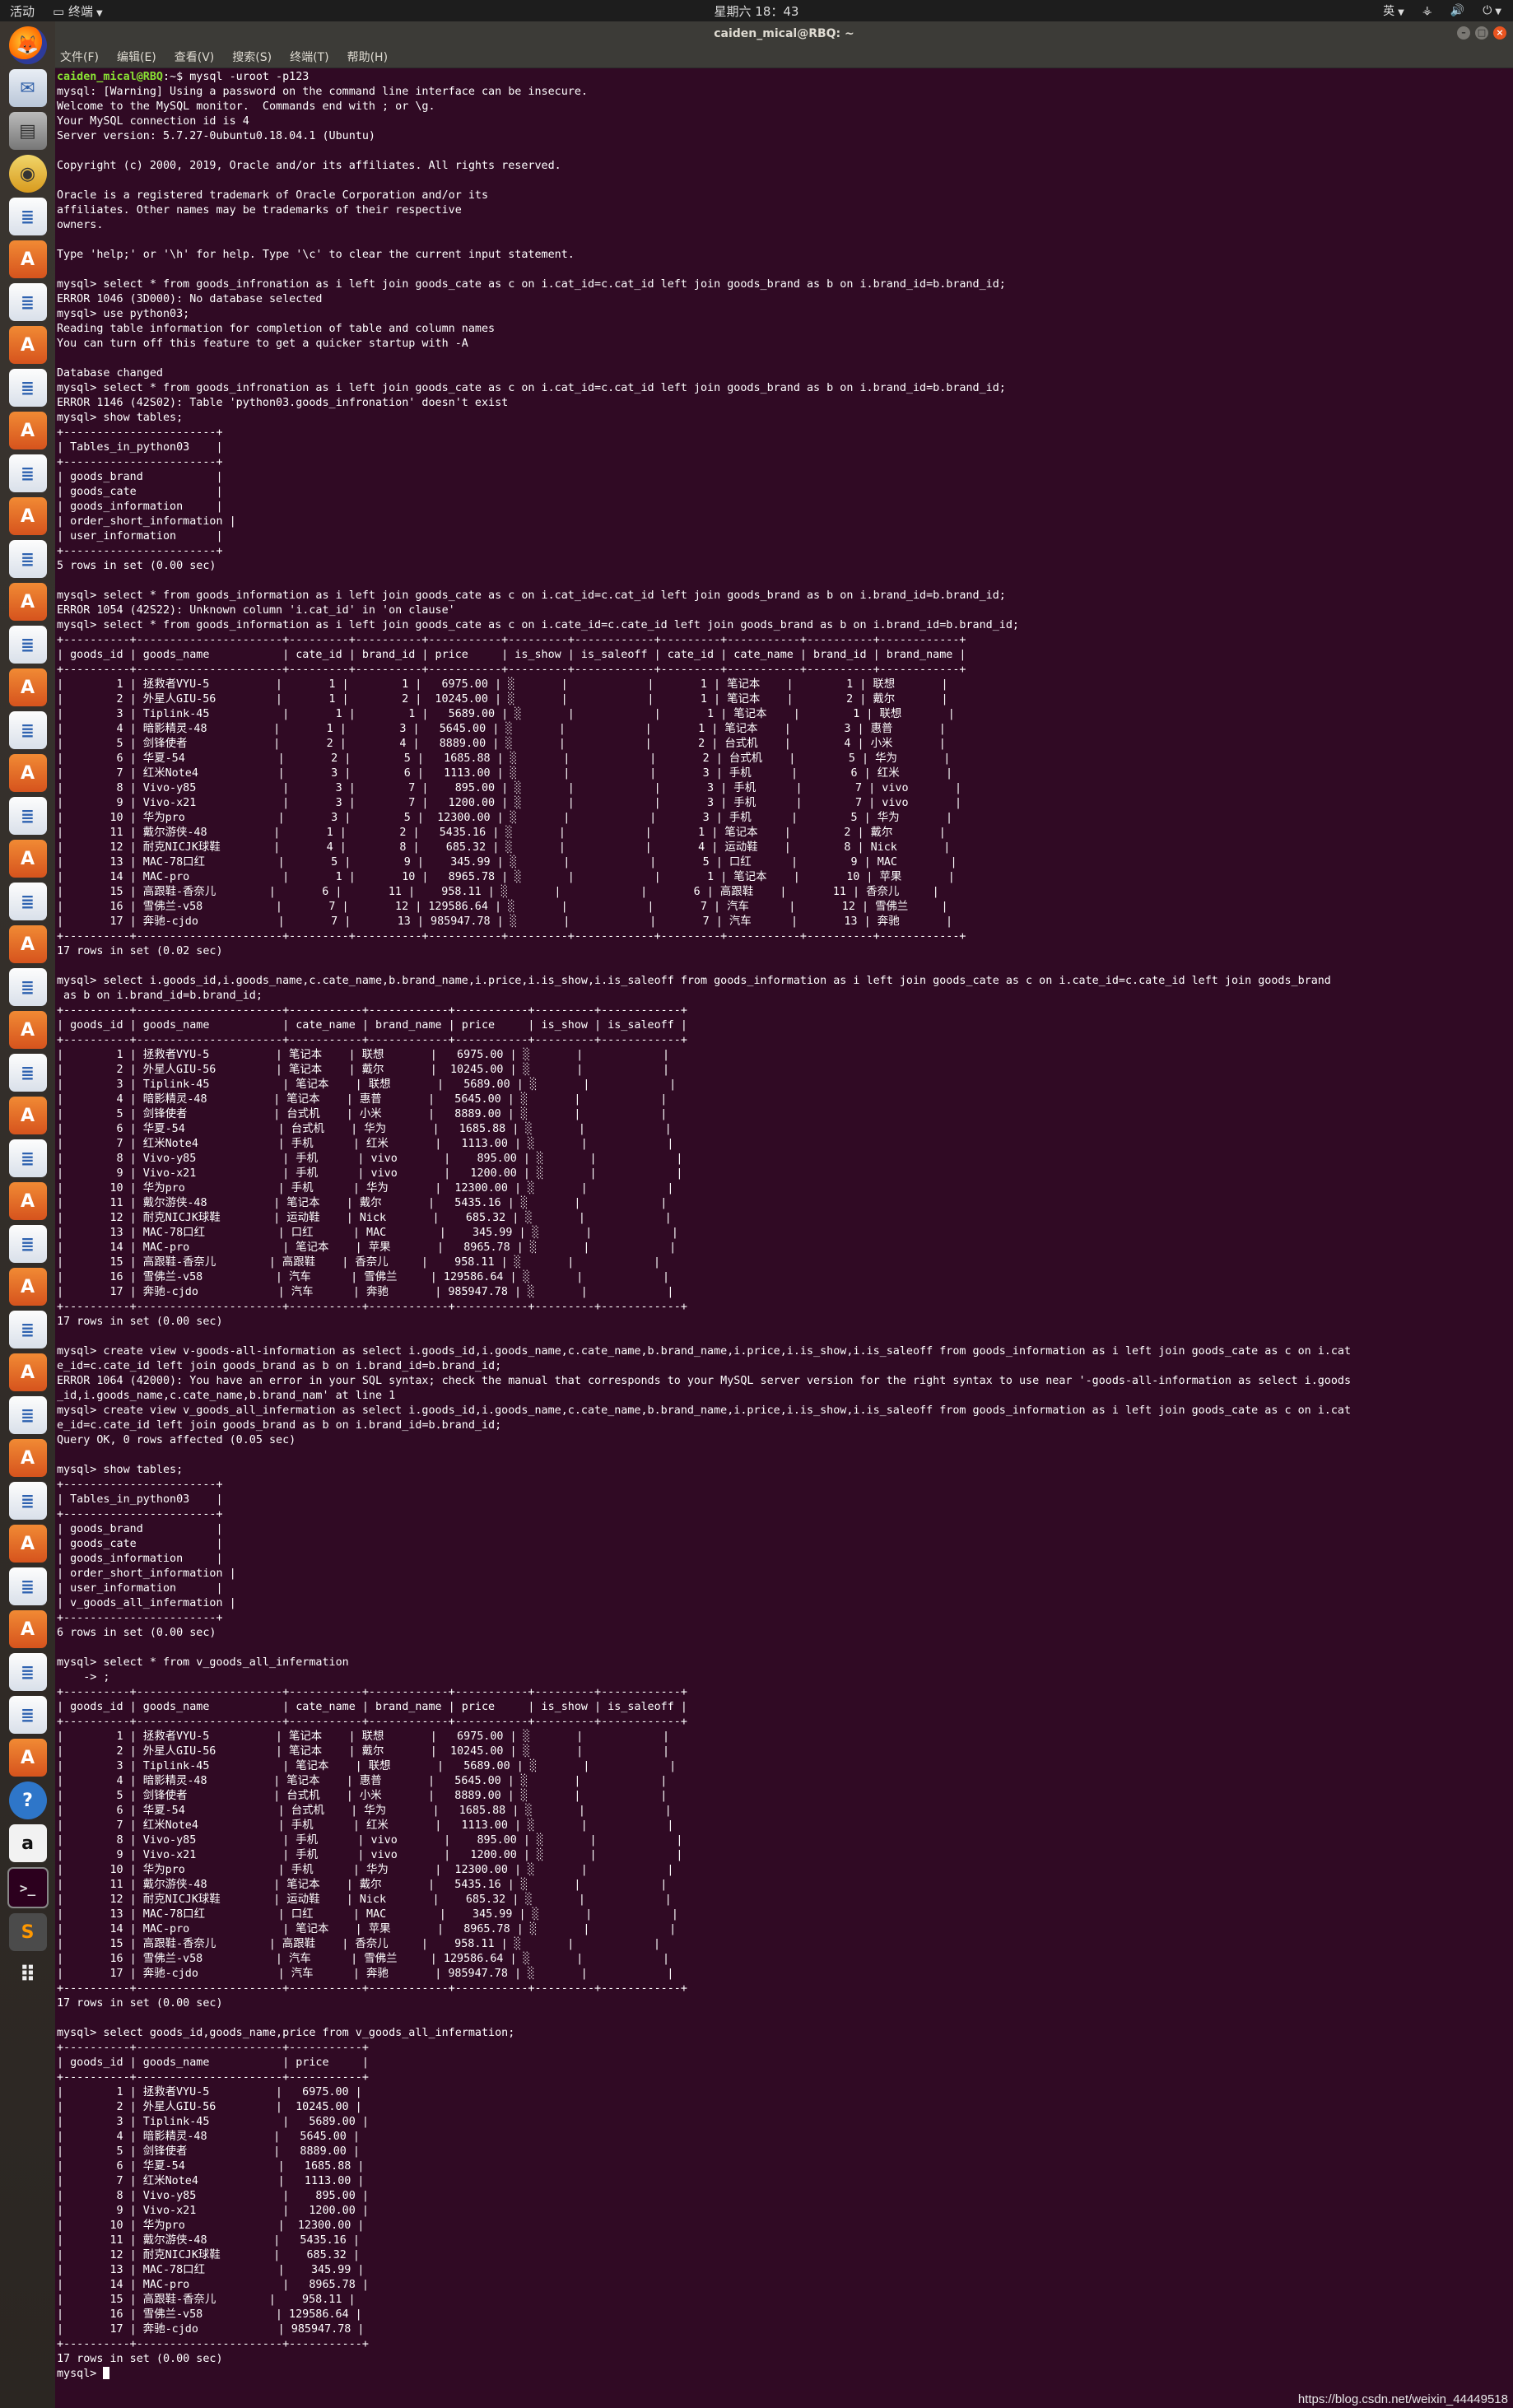  What do you see at coordinates (106, 2373) in the screenshot?
I see `text-cursor` at bounding box center [106, 2373].